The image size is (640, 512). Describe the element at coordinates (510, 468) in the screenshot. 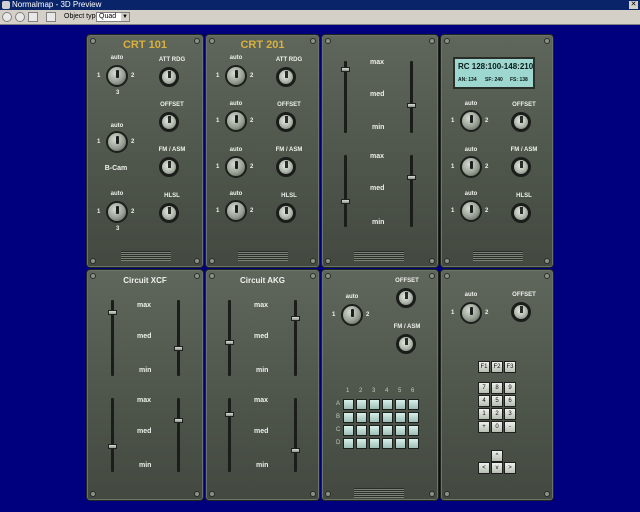

I see `arrow-right-button: >` at that location.